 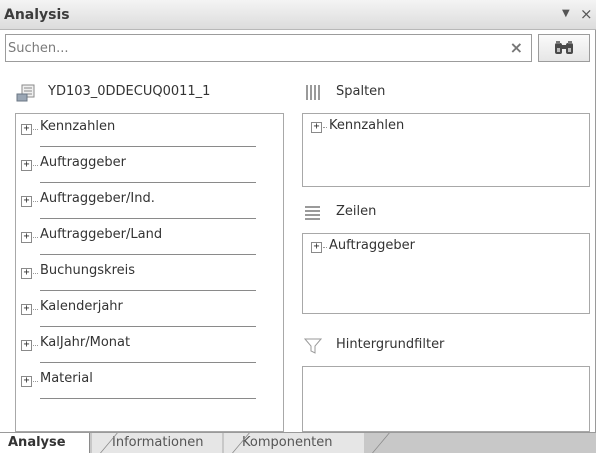 I want to click on field-label: Buchungskreis, so click(x=88, y=270).